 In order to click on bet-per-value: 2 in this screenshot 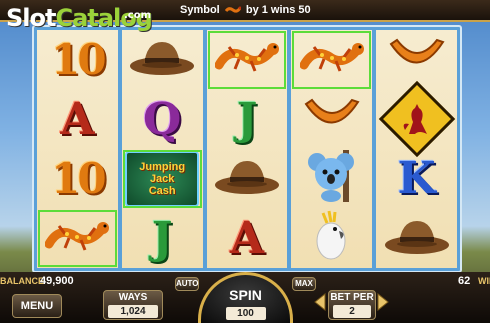, I will do `click(352, 311)`.